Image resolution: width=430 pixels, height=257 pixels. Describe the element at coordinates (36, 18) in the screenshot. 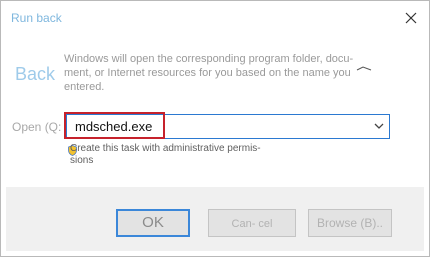

I see `window-title: Run back` at that location.